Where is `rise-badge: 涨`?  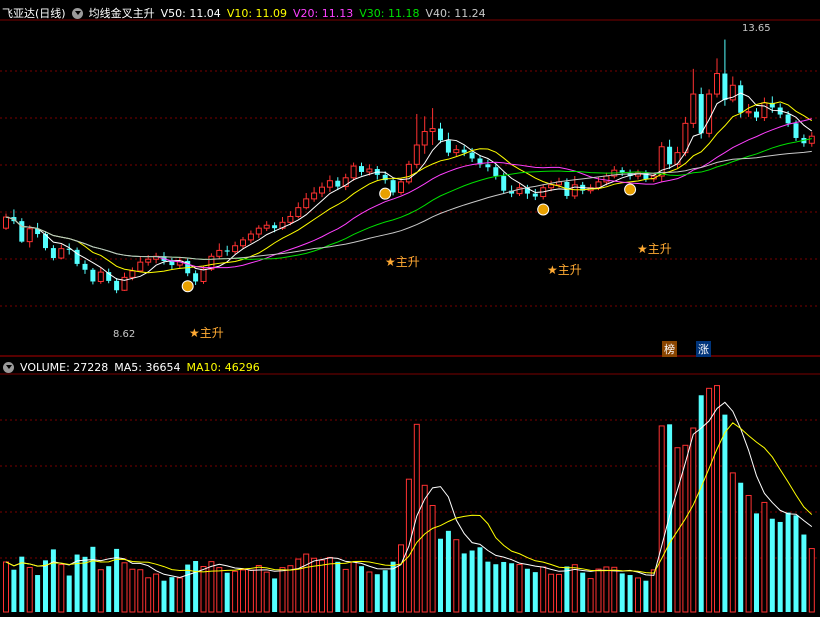 rise-badge: 涨 is located at coordinates (703, 349).